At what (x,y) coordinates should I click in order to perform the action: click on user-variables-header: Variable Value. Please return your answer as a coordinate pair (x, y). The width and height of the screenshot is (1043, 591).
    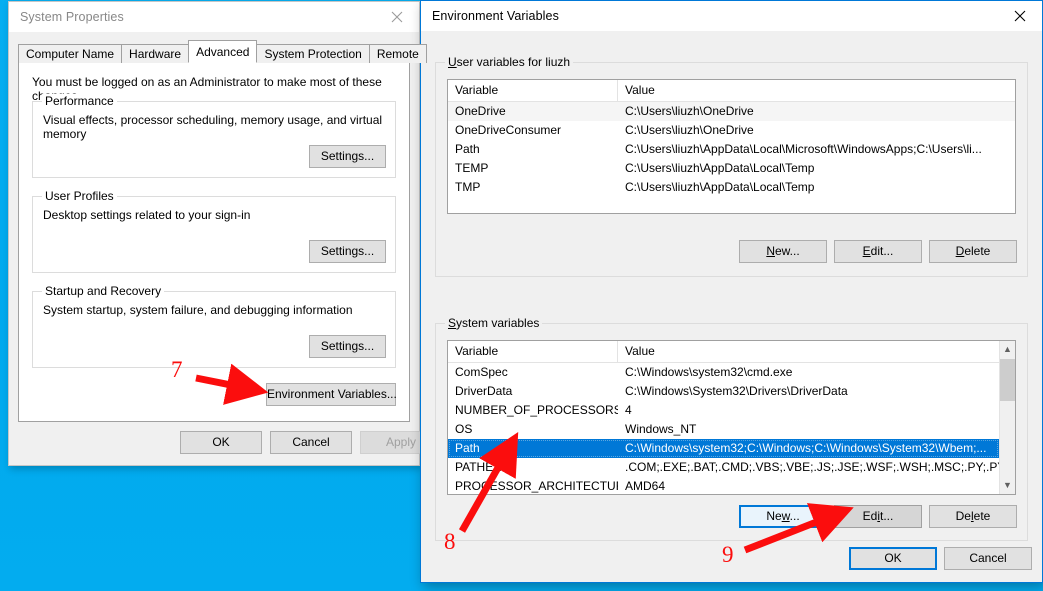
    Looking at the image, I should click on (731, 91).